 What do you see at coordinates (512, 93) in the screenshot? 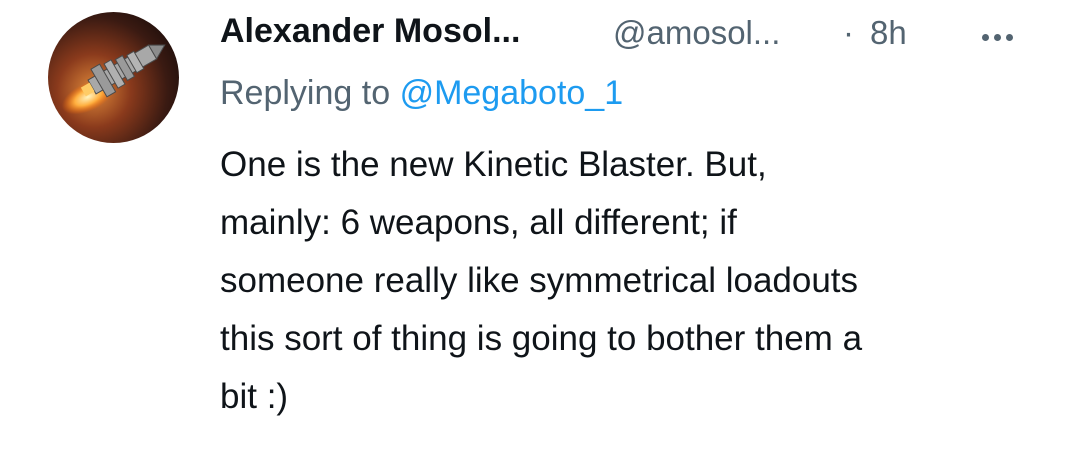
I see `reply-mention-link: @Megaboto_1` at bounding box center [512, 93].